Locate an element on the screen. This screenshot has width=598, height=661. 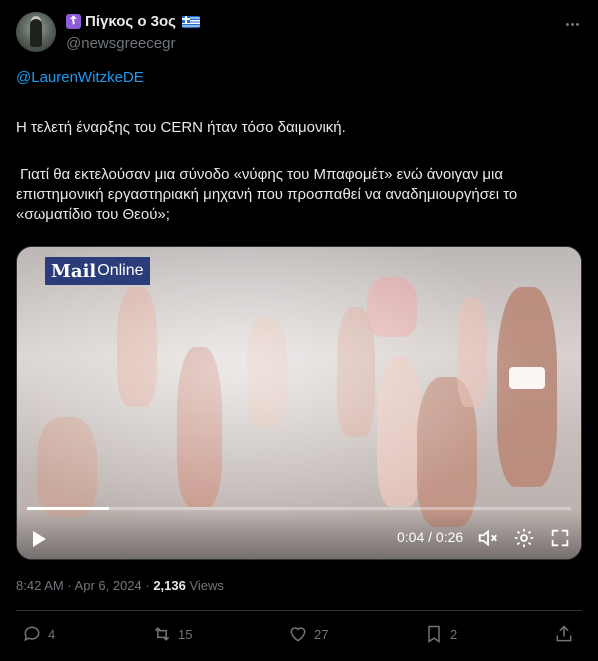
repost-count: 15 is located at coordinates (185, 634).